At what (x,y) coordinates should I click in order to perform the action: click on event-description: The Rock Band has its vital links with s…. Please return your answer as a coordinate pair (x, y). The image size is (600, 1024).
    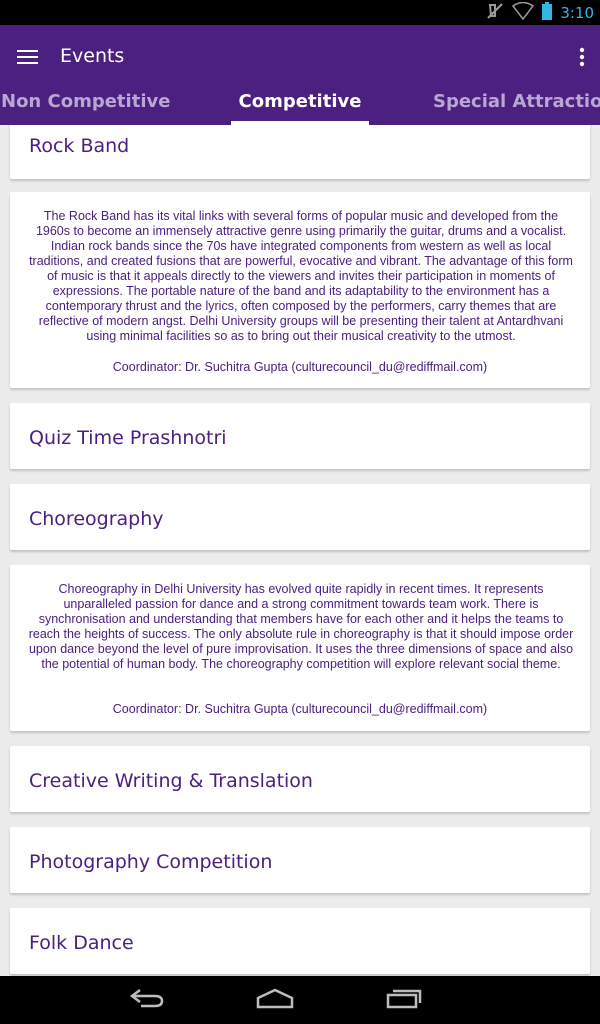
    Looking at the image, I should click on (301, 276).